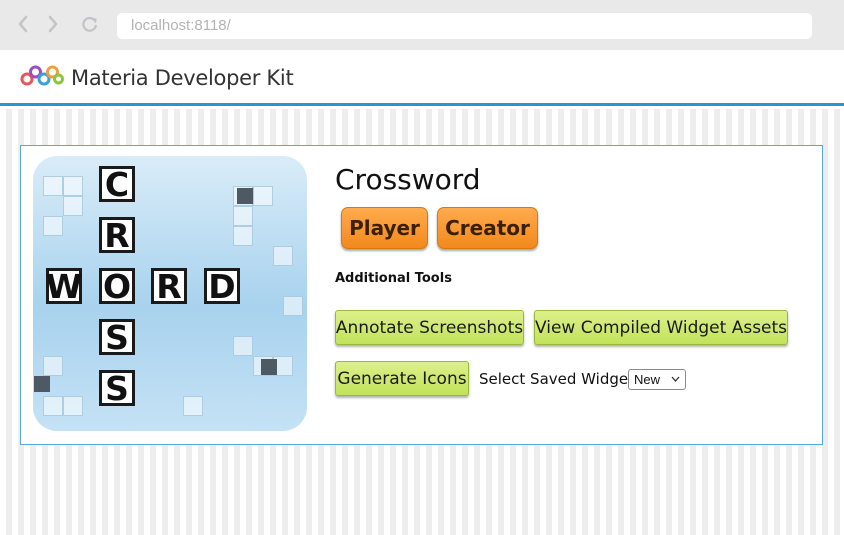  Describe the element at coordinates (117, 286) in the screenshot. I see `letter-tile: O` at that location.